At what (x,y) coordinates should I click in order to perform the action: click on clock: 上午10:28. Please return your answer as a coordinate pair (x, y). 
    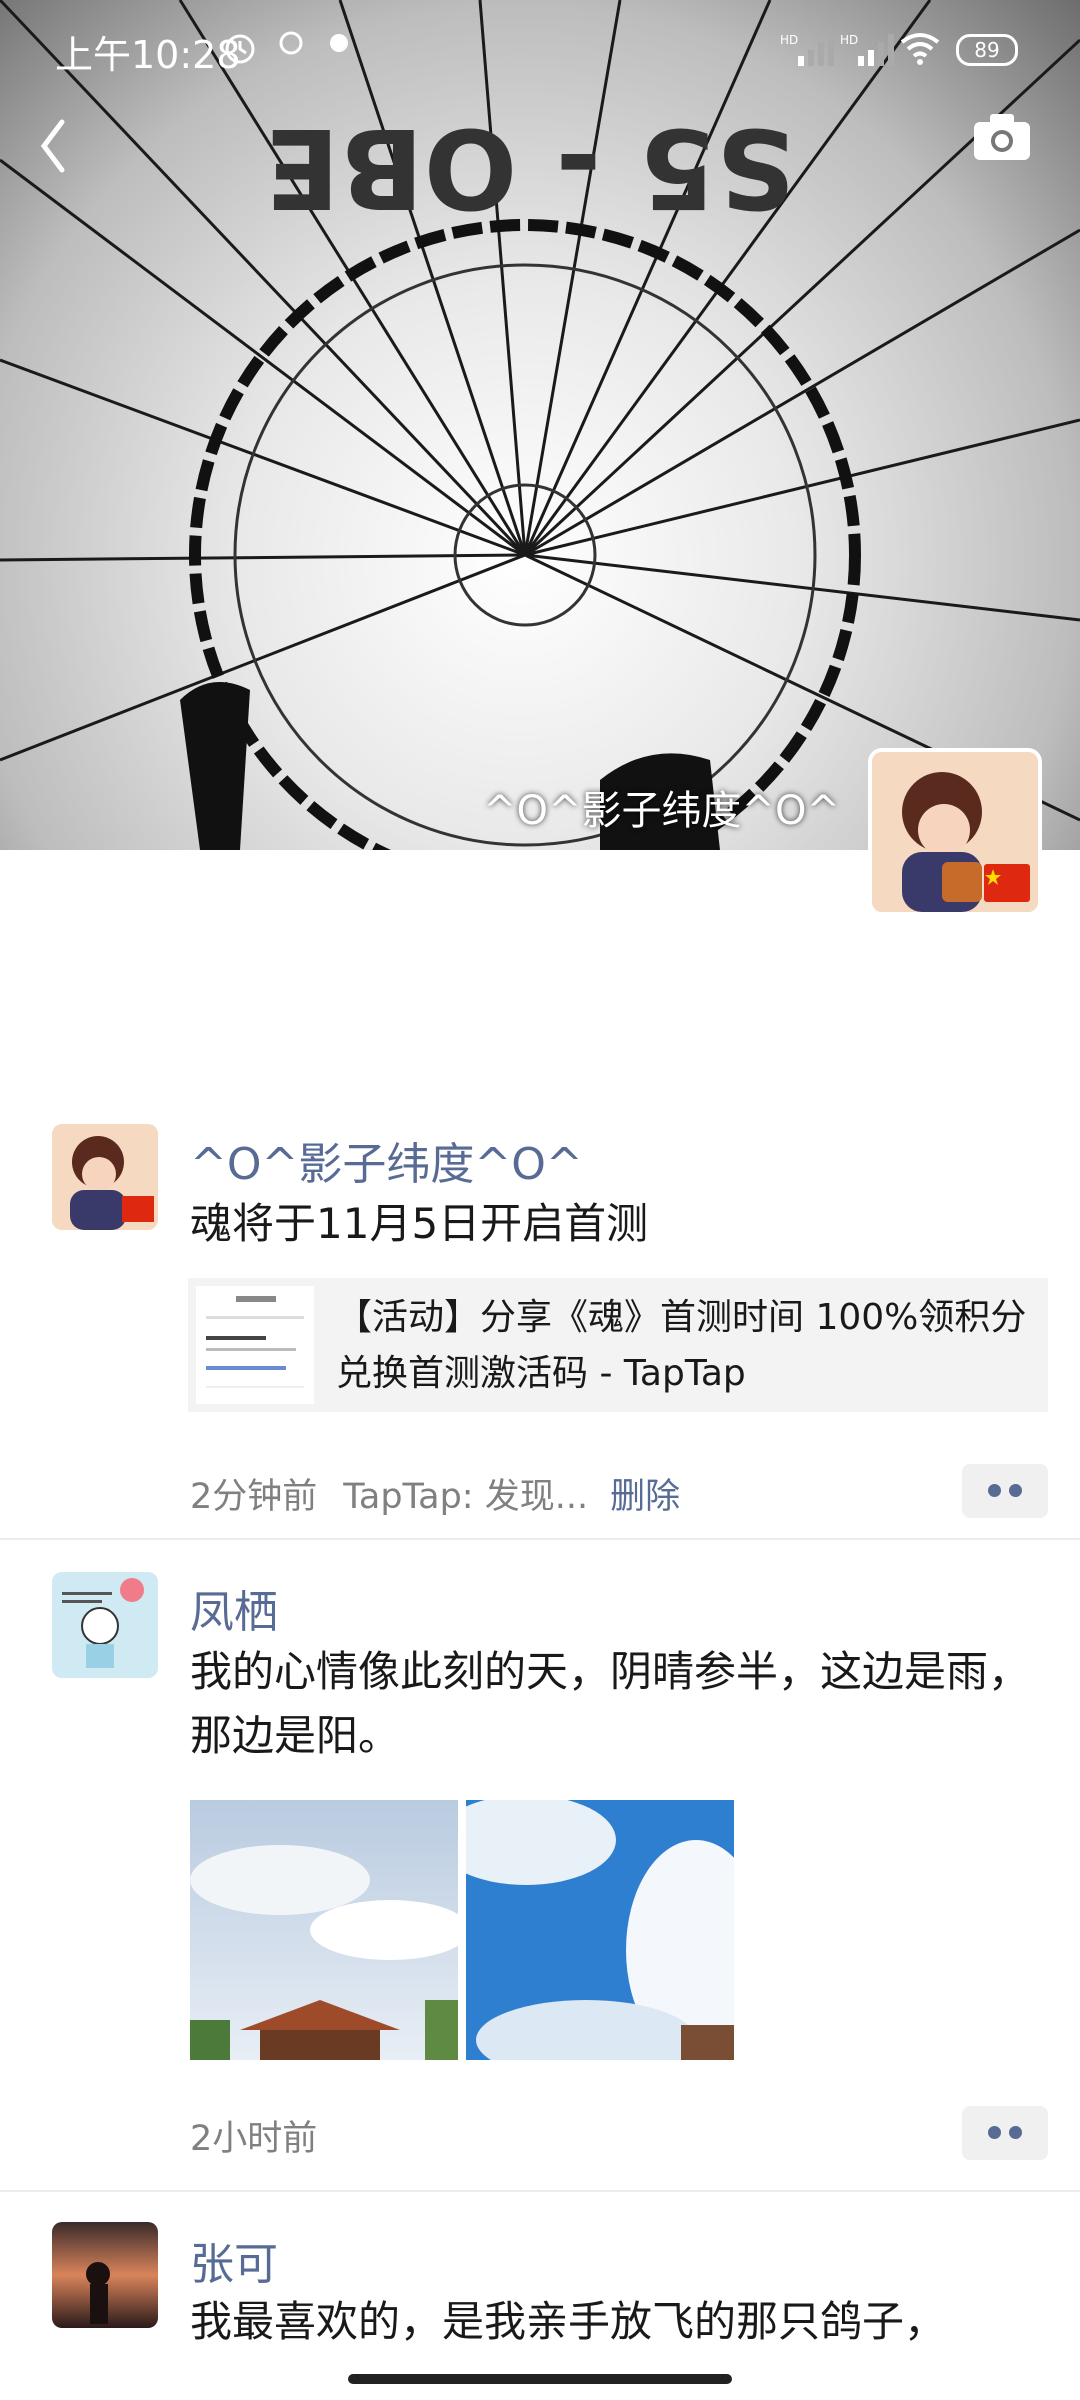
    Looking at the image, I should click on (148, 55).